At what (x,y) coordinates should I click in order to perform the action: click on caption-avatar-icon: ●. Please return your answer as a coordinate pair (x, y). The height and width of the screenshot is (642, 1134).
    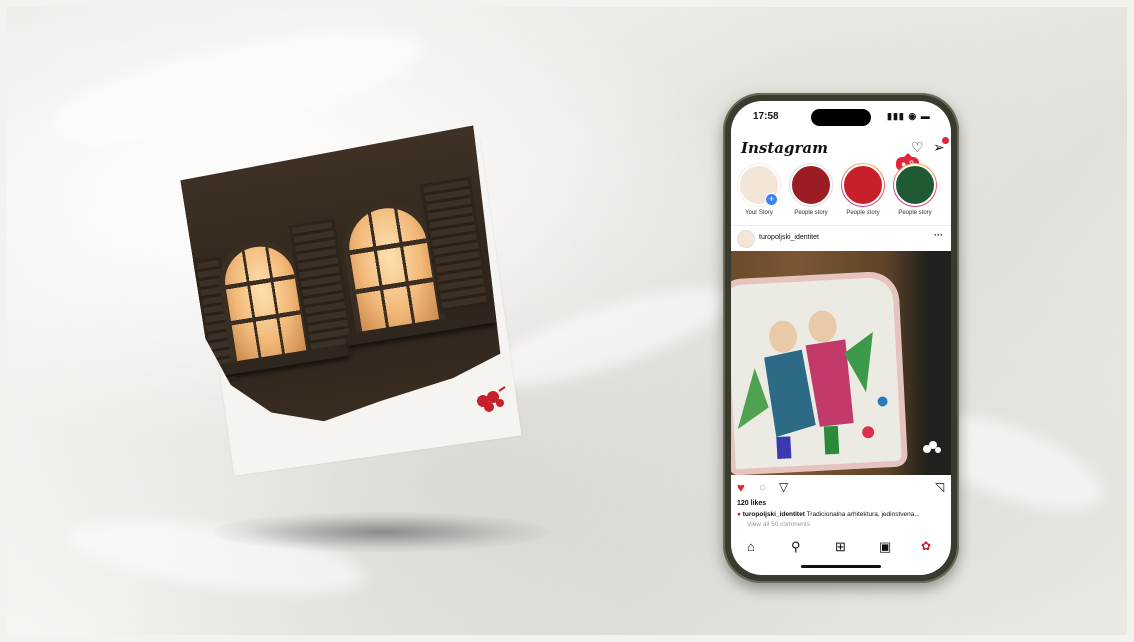
    Looking at the image, I should click on (739, 514).